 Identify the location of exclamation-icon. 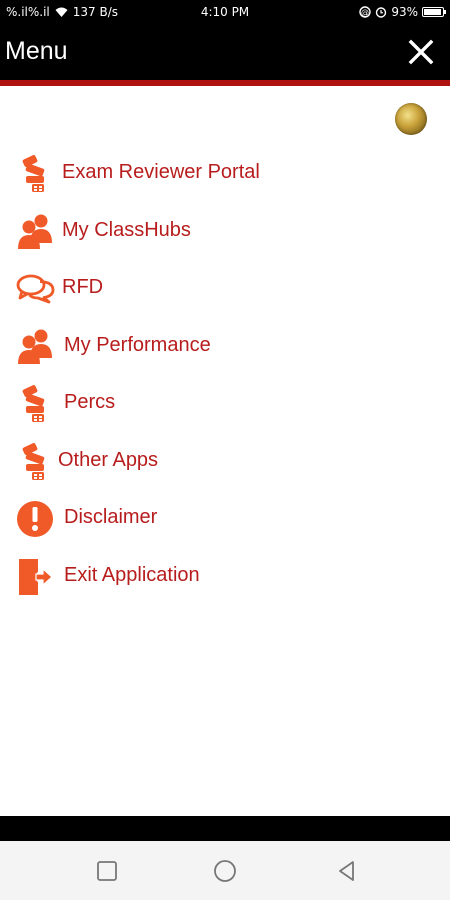
(35, 519).